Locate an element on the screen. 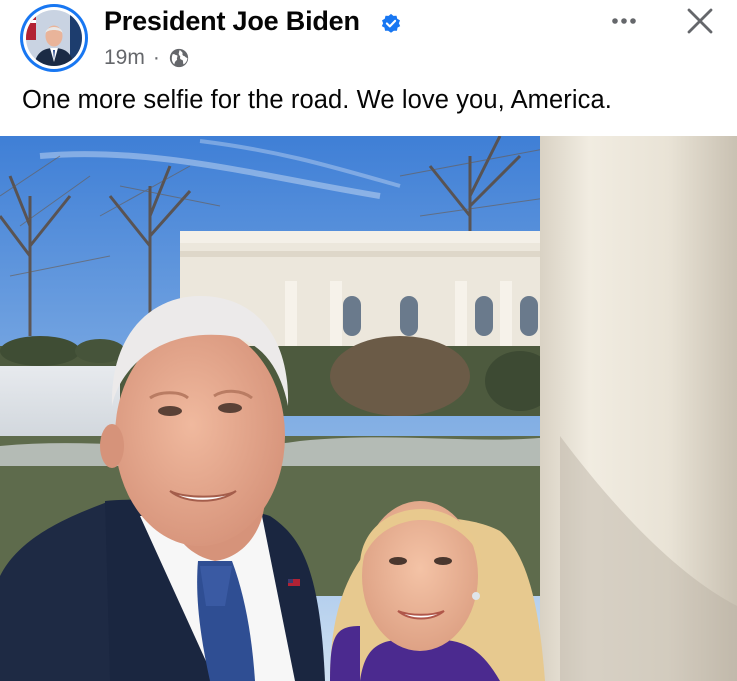 The height and width of the screenshot is (681, 737). verified-badge-icon is located at coordinates (391, 23).